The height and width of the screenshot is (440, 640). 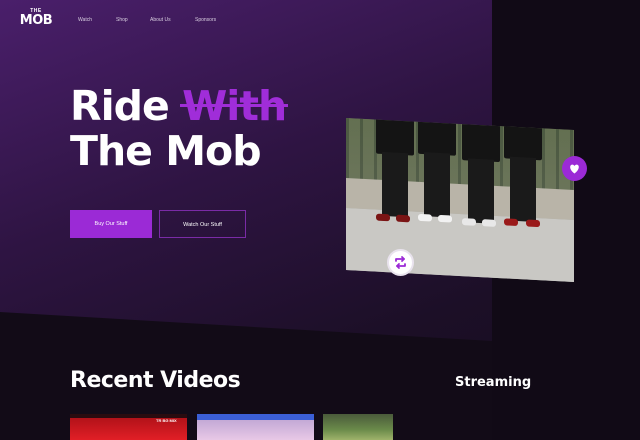 I want to click on repost-button, so click(x=400, y=262).